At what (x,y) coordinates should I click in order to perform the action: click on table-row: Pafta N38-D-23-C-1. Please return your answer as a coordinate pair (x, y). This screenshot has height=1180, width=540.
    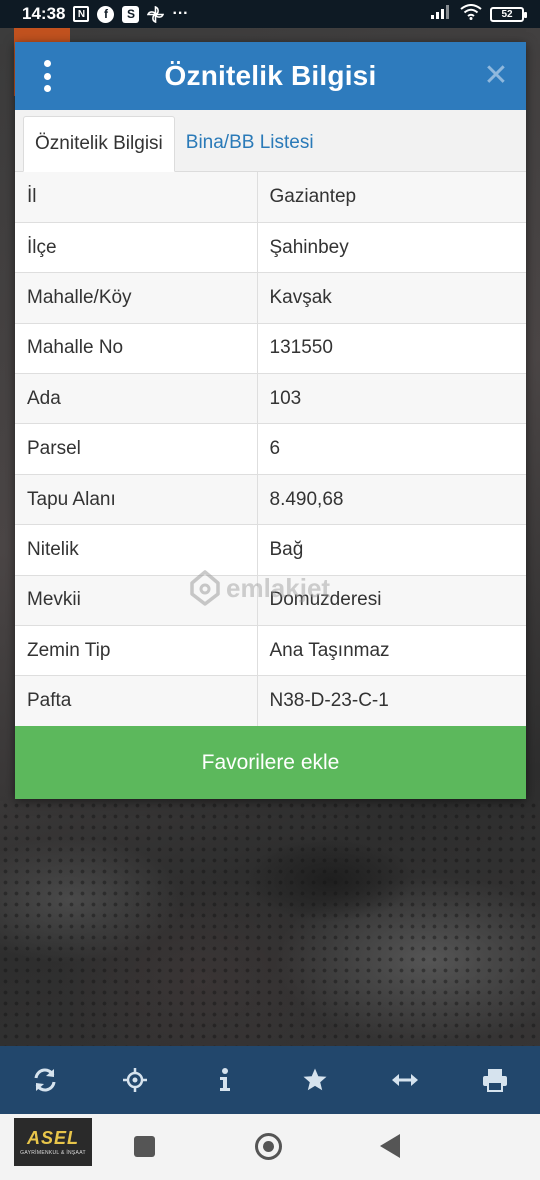
    Looking at the image, I should click on (270, 701).